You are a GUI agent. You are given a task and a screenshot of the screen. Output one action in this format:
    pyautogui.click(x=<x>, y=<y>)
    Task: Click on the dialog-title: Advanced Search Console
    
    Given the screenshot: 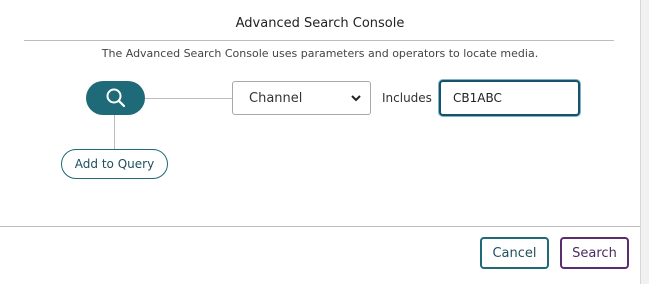 What is the action you would take?
    pyautogui.click(x=320, y=23)
    